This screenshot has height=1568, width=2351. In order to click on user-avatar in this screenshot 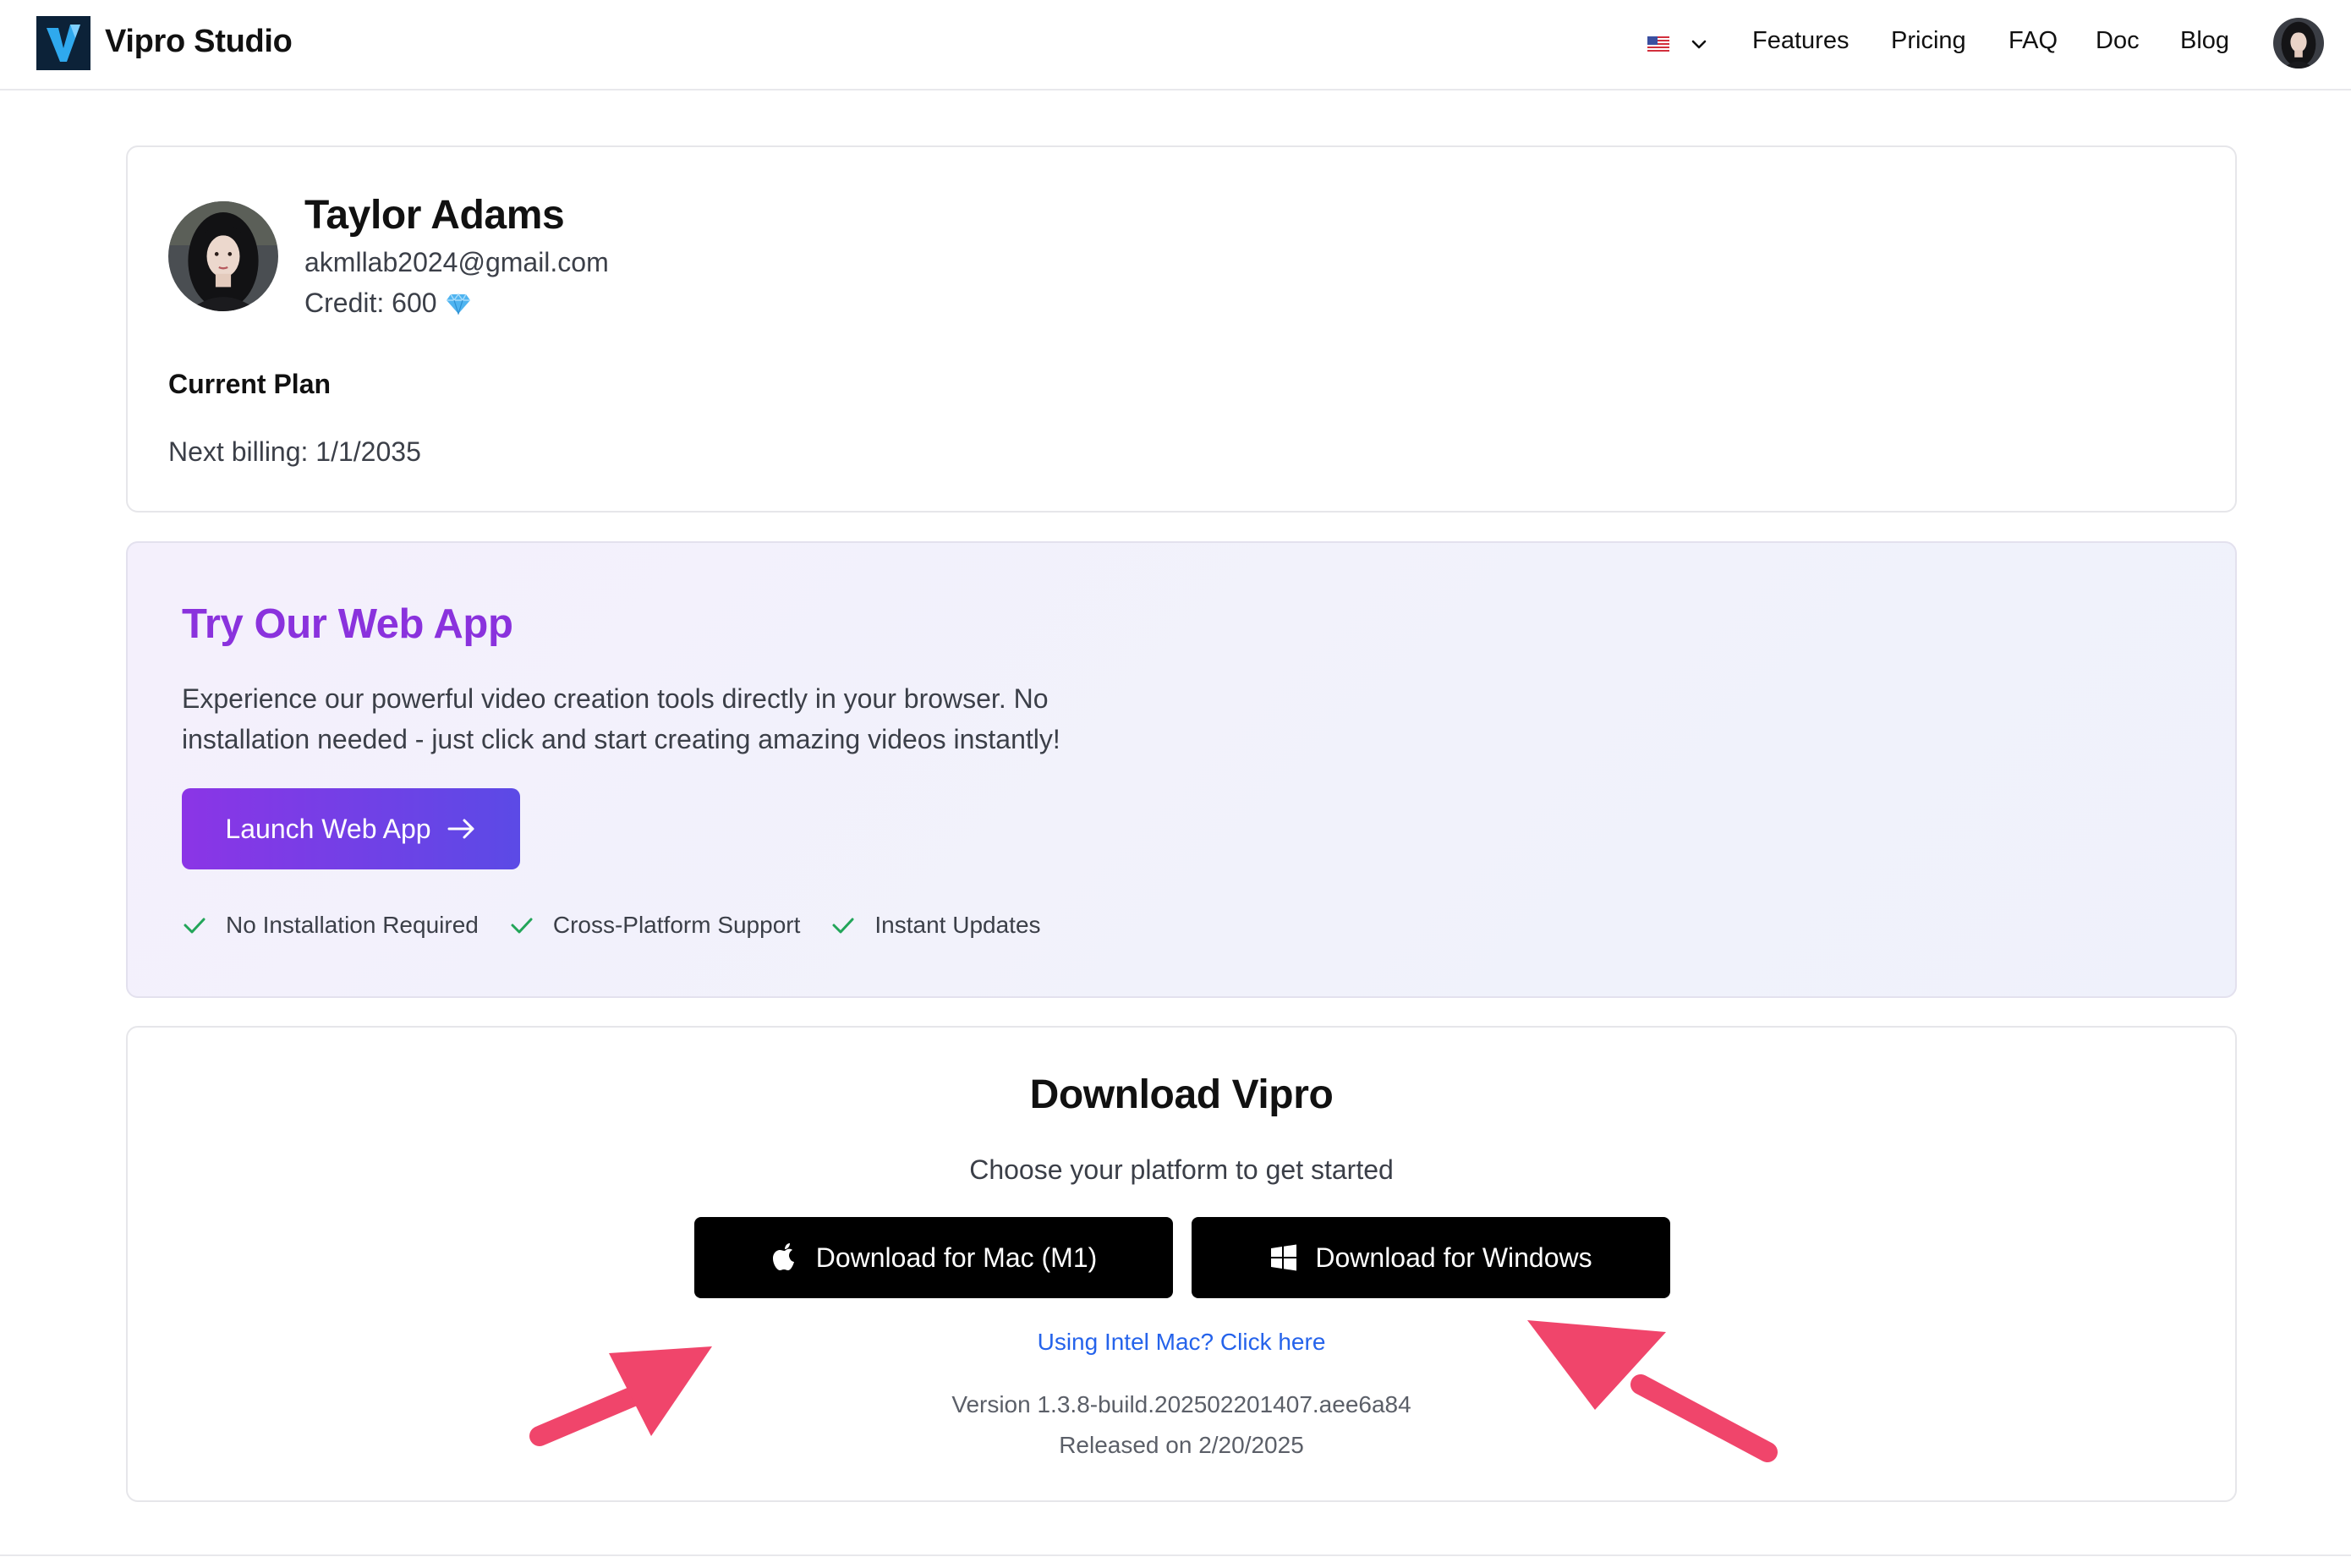, I will do `click(2298, 43)`.